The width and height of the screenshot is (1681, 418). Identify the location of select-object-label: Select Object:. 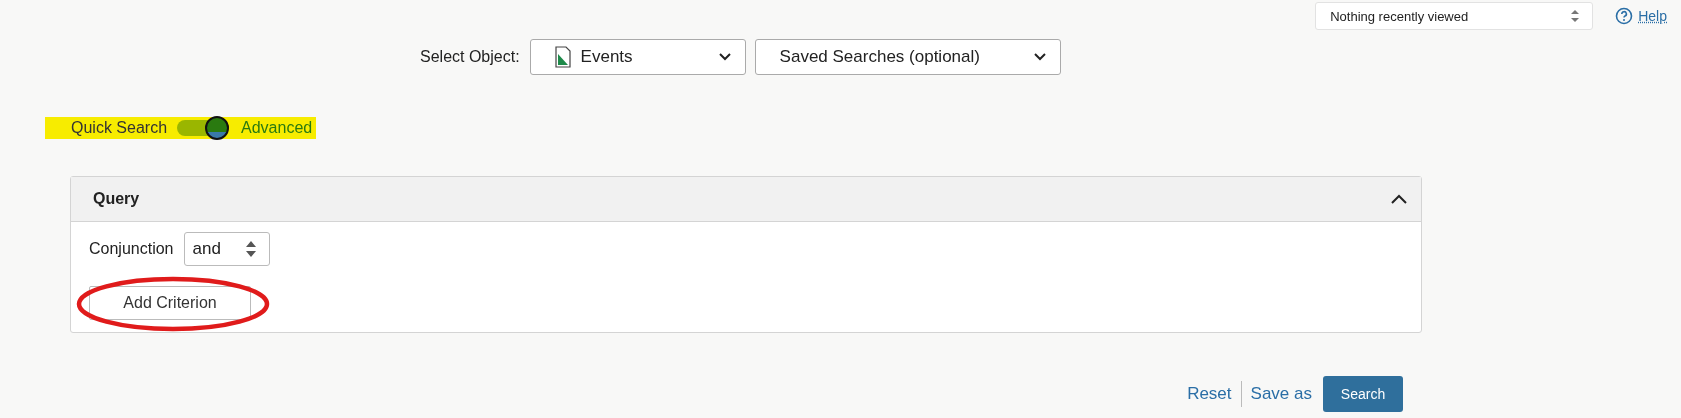
(470, 57).